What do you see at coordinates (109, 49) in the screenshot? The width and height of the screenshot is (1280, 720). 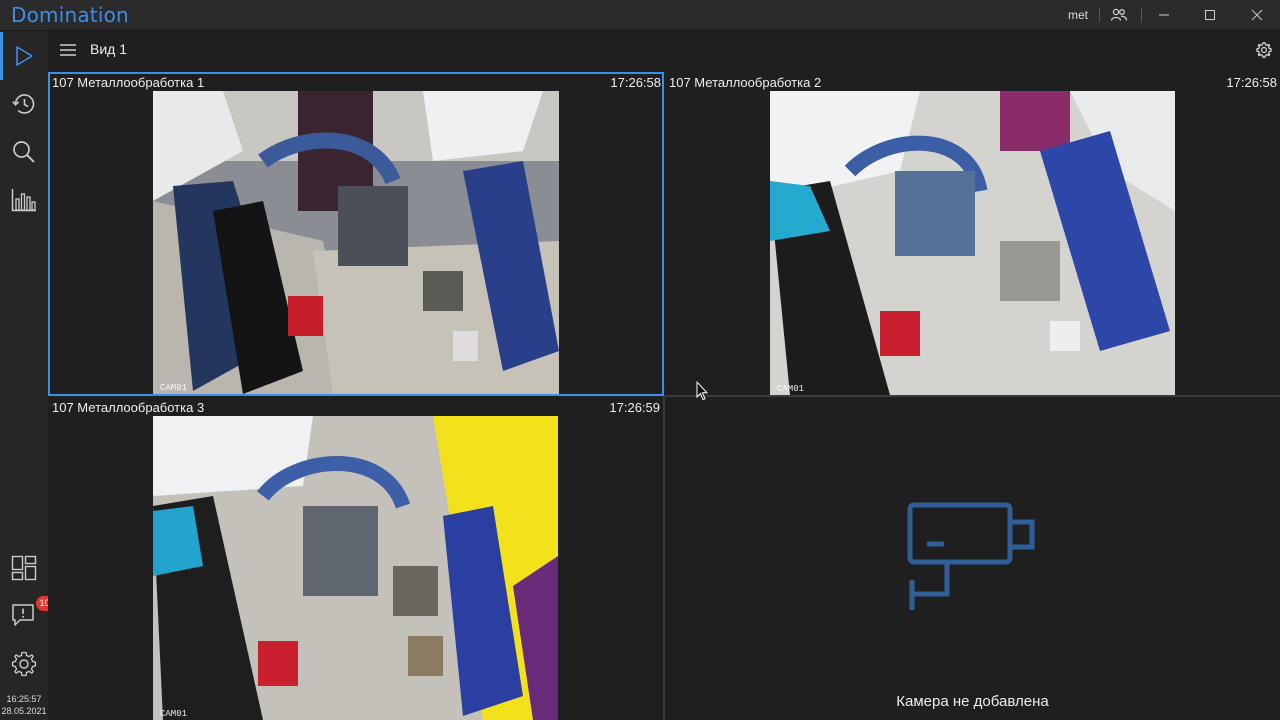 I see `view-title: Вид 1` at bounding box center [109, 49].